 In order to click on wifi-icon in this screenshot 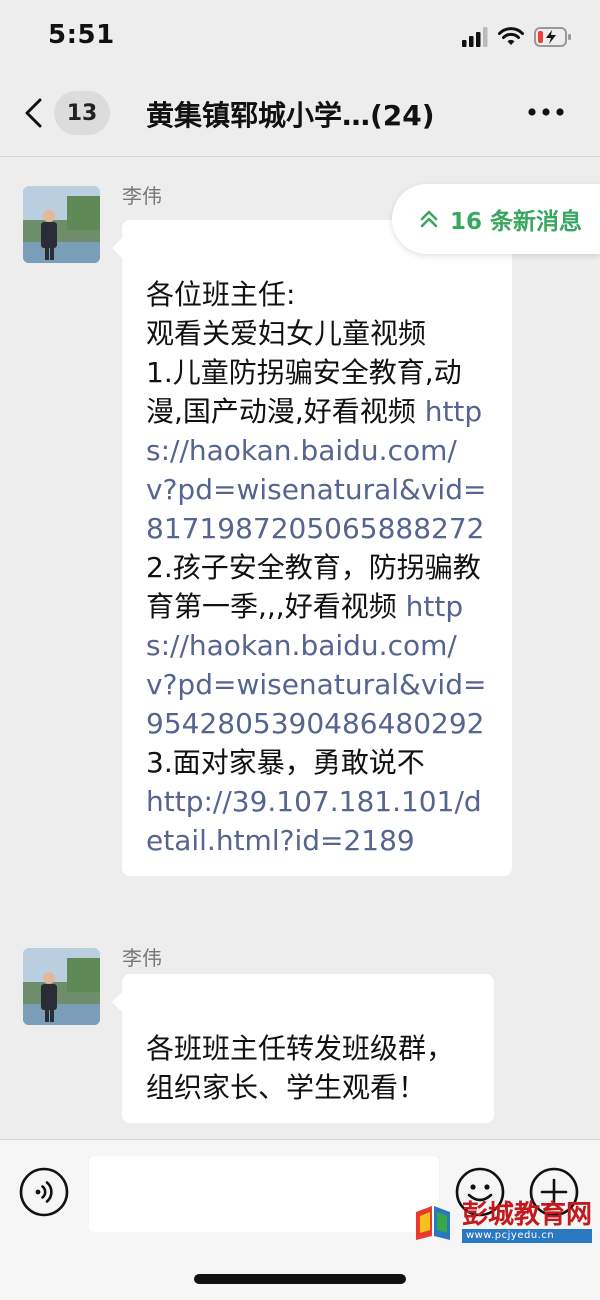, I will do `click(511, 36)`.